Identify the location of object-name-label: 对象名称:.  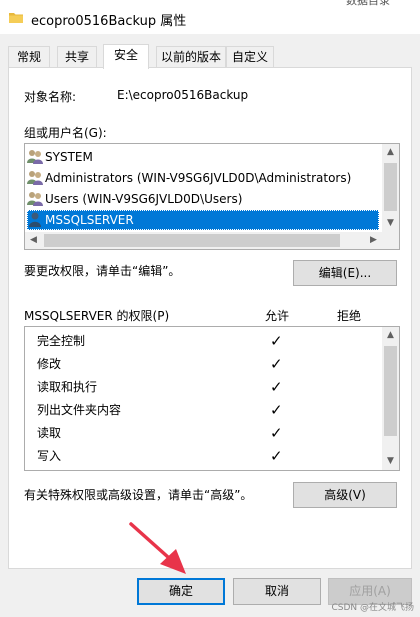
(50, 97).